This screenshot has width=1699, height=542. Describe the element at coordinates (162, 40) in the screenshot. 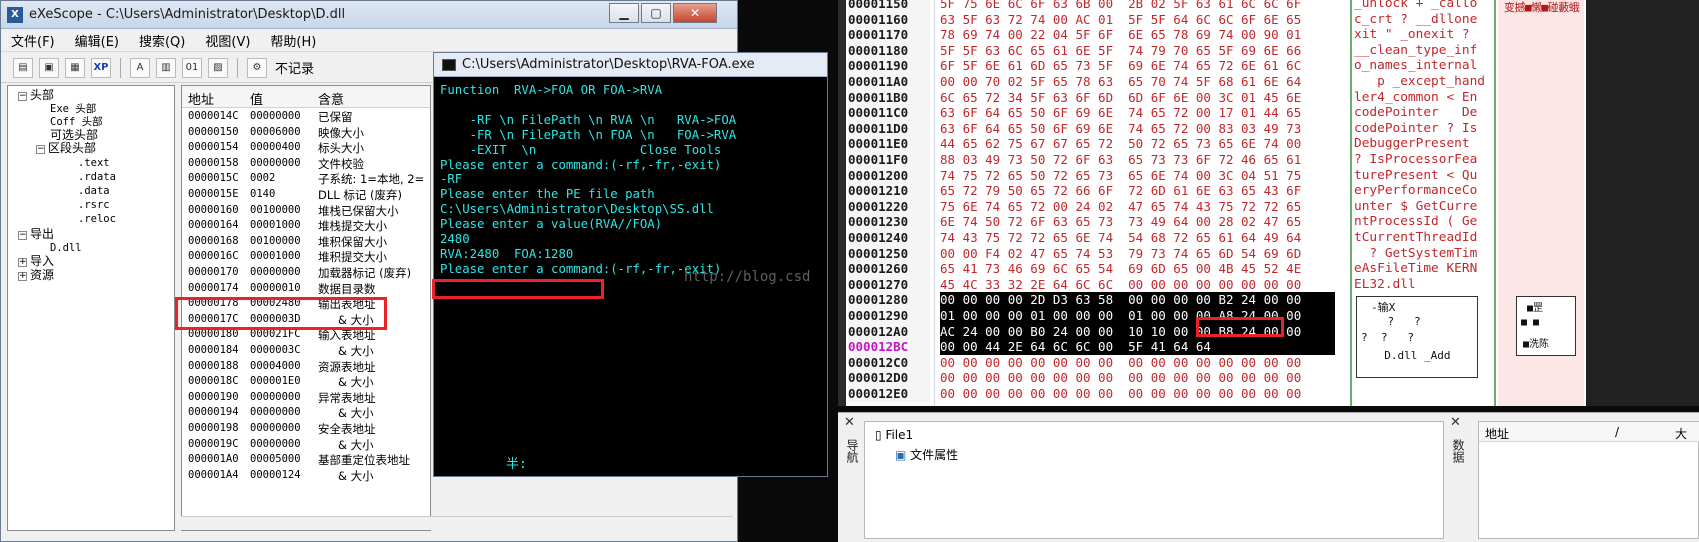

I see `menu-search: 搜索(Q)` at that location.